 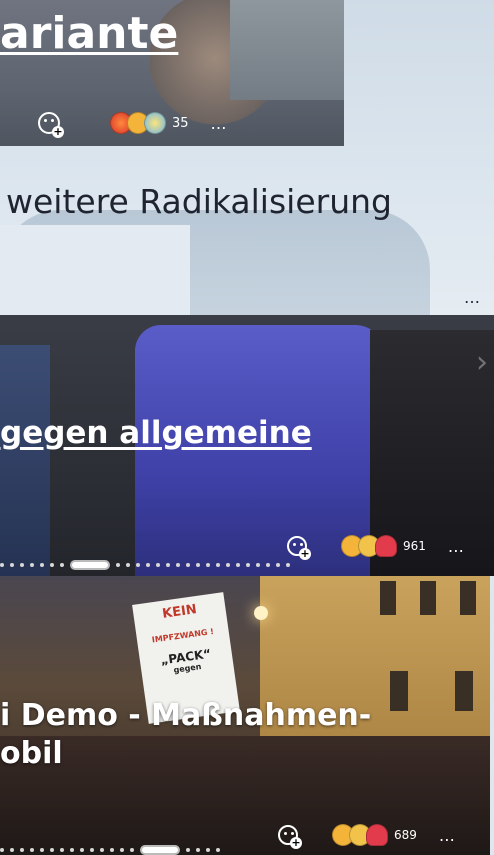 What do you see at coordinates (482, 362) in the screenshot?
I see `chevron-right-icon: ›` at bounding box center [482, 362].